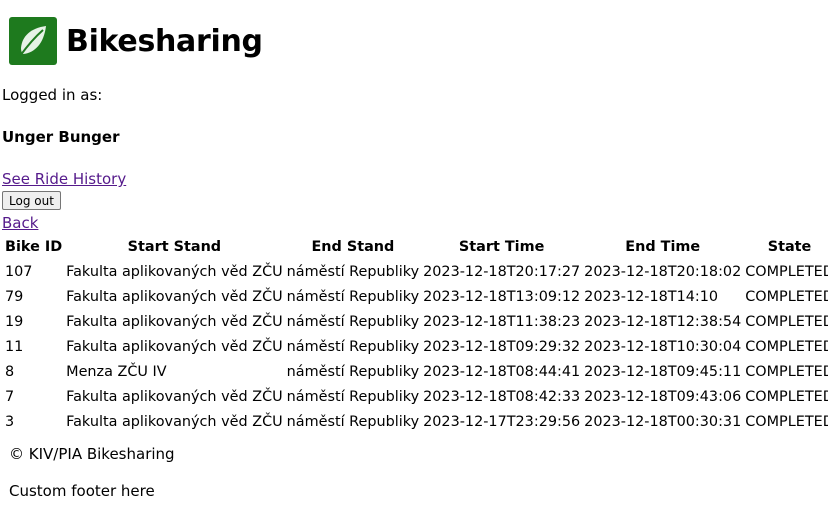  What do you see at coordinates (52, 95) in the screenshot?
I see `logged-in-label: Logged in as:` at bounding box center [52, 95].